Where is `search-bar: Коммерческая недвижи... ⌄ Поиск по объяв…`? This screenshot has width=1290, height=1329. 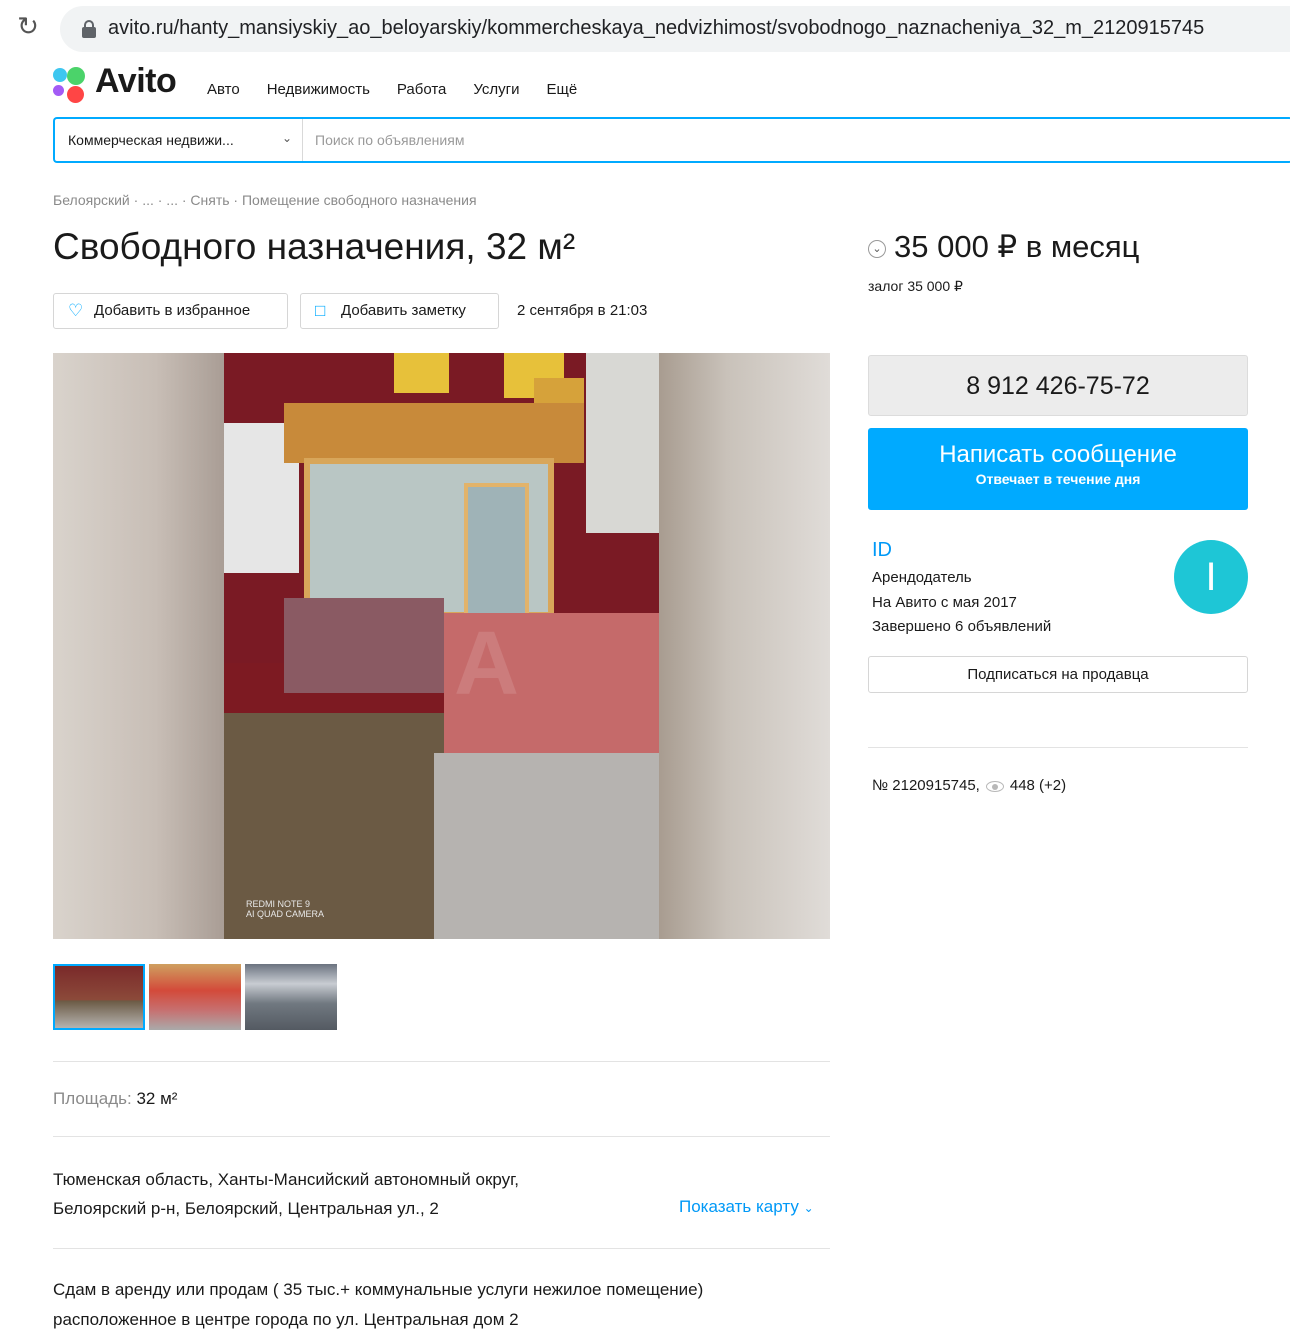
search-bar: Коммерческая недвижи... ⌄ Поиск по объяв… is located at coordinates (671, 140).